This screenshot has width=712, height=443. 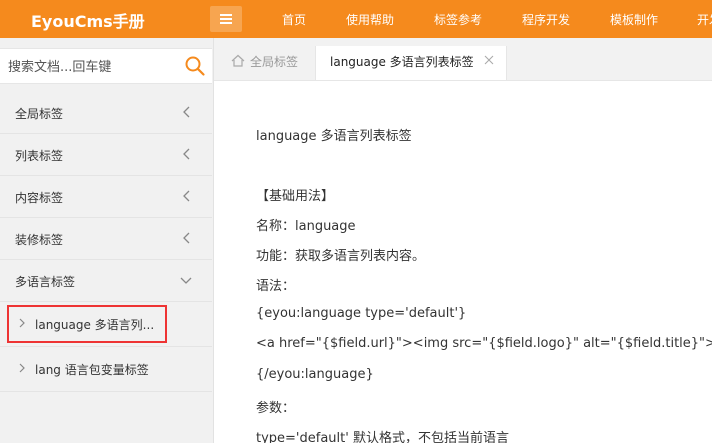 I want to click on doc-line-param-type: type='default' 默认格式，不包括当前语言, so click(x=382, y=437).